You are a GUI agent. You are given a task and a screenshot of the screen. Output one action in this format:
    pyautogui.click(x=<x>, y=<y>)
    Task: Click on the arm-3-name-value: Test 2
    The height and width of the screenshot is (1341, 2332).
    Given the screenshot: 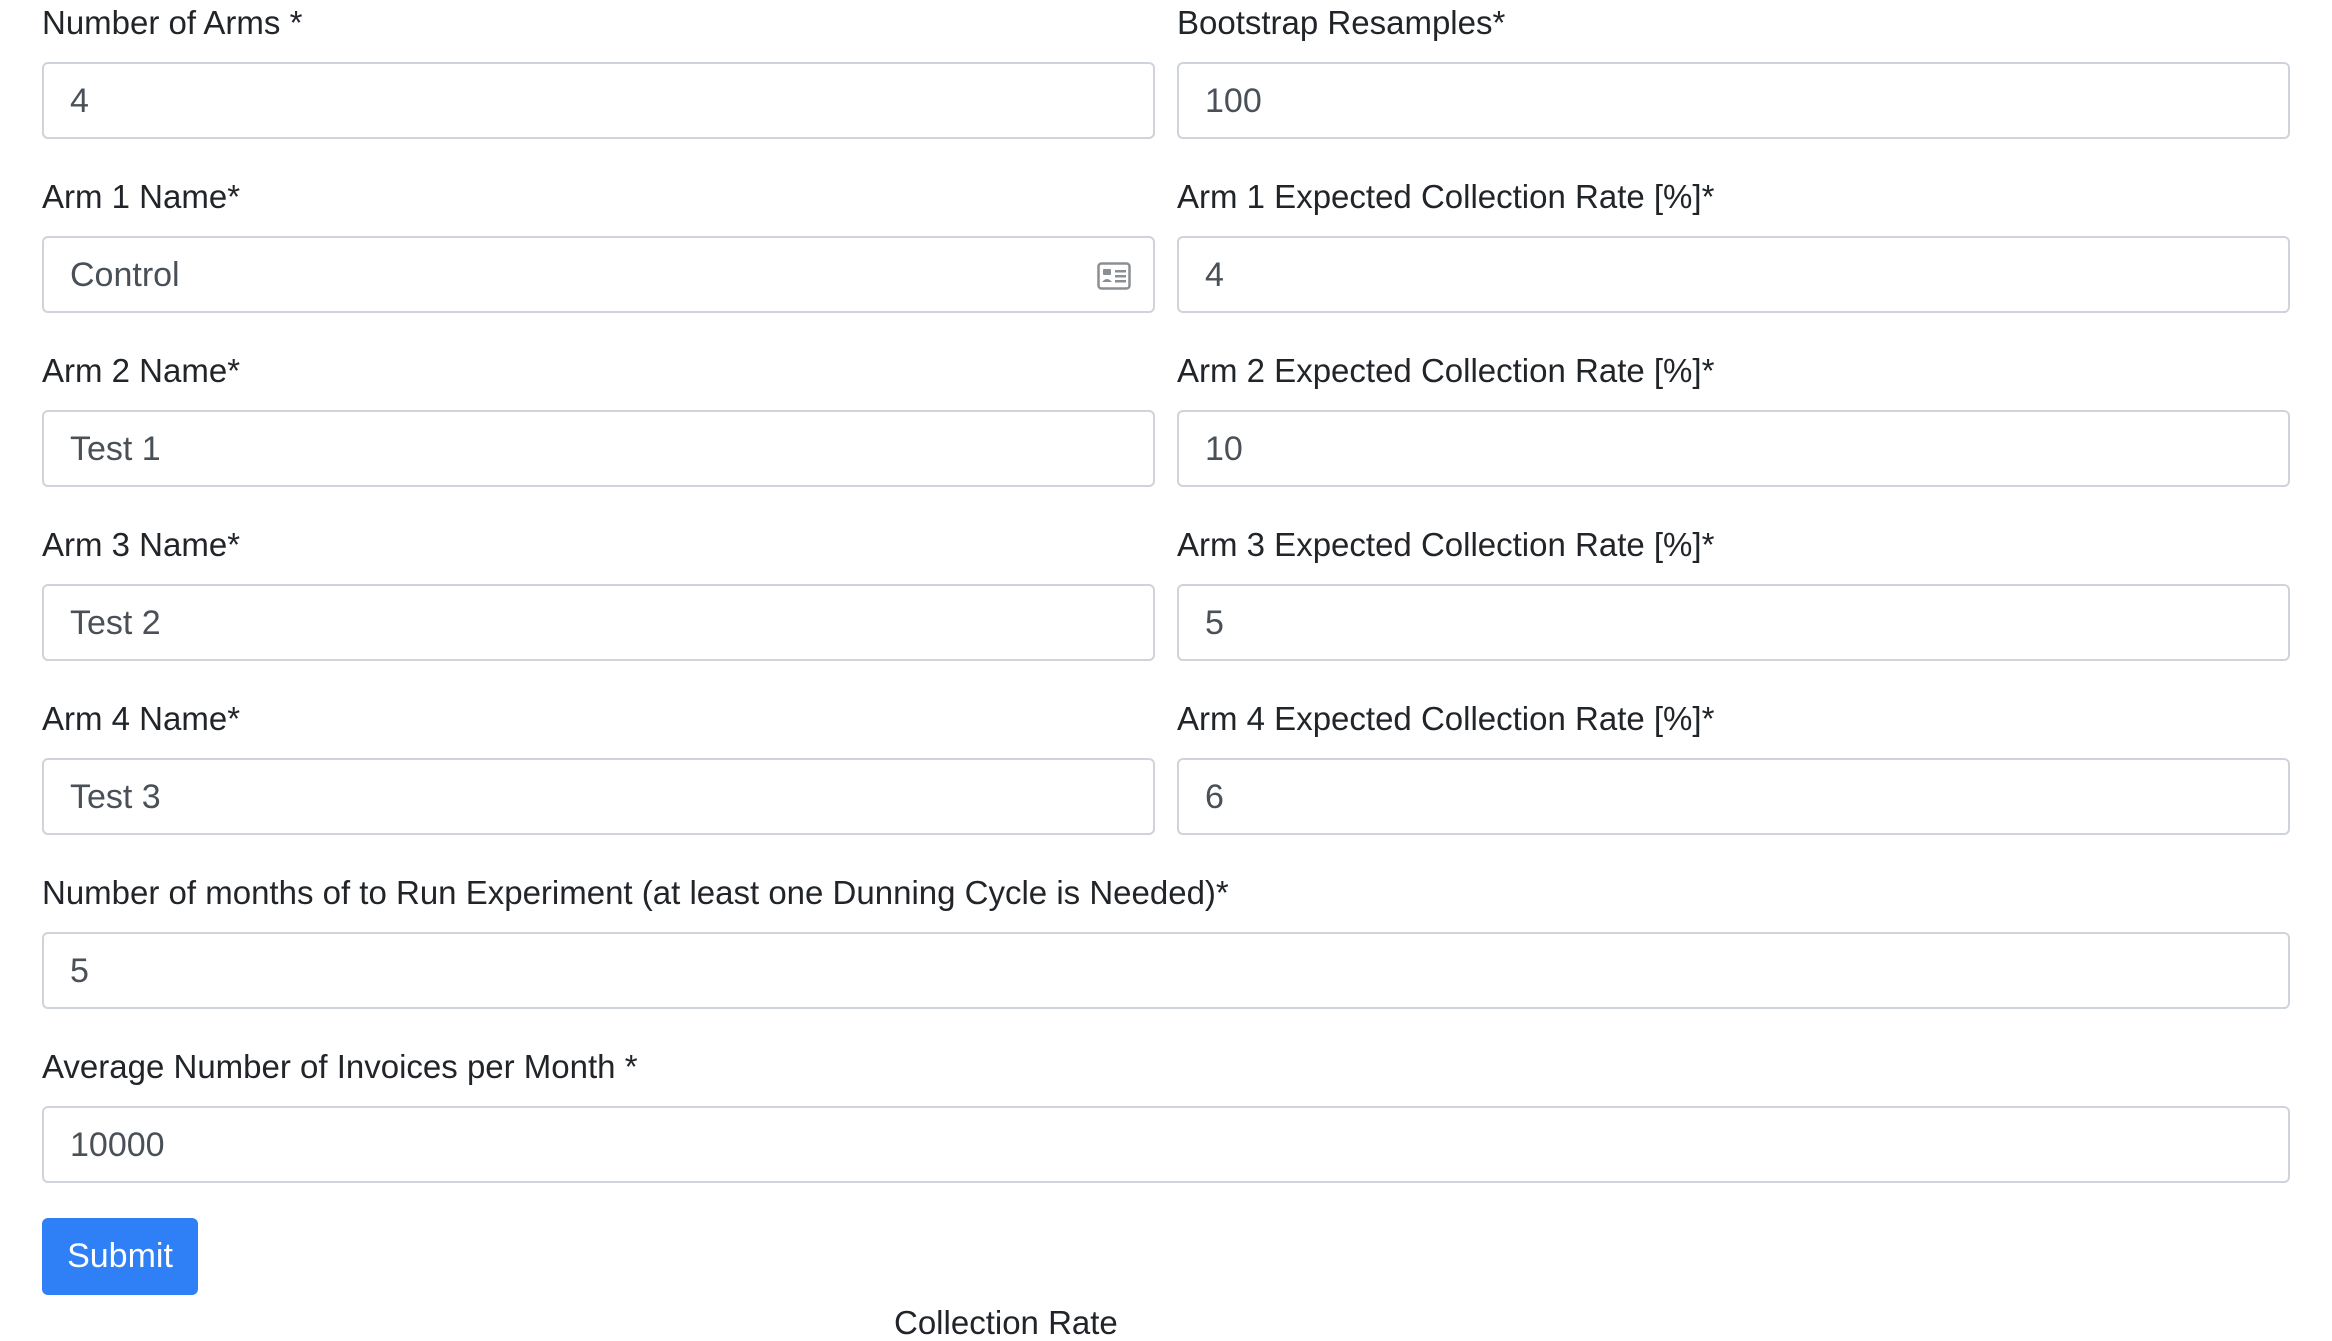 What is the action you would take?
    pyautogui.click(x=115, y=622)
    